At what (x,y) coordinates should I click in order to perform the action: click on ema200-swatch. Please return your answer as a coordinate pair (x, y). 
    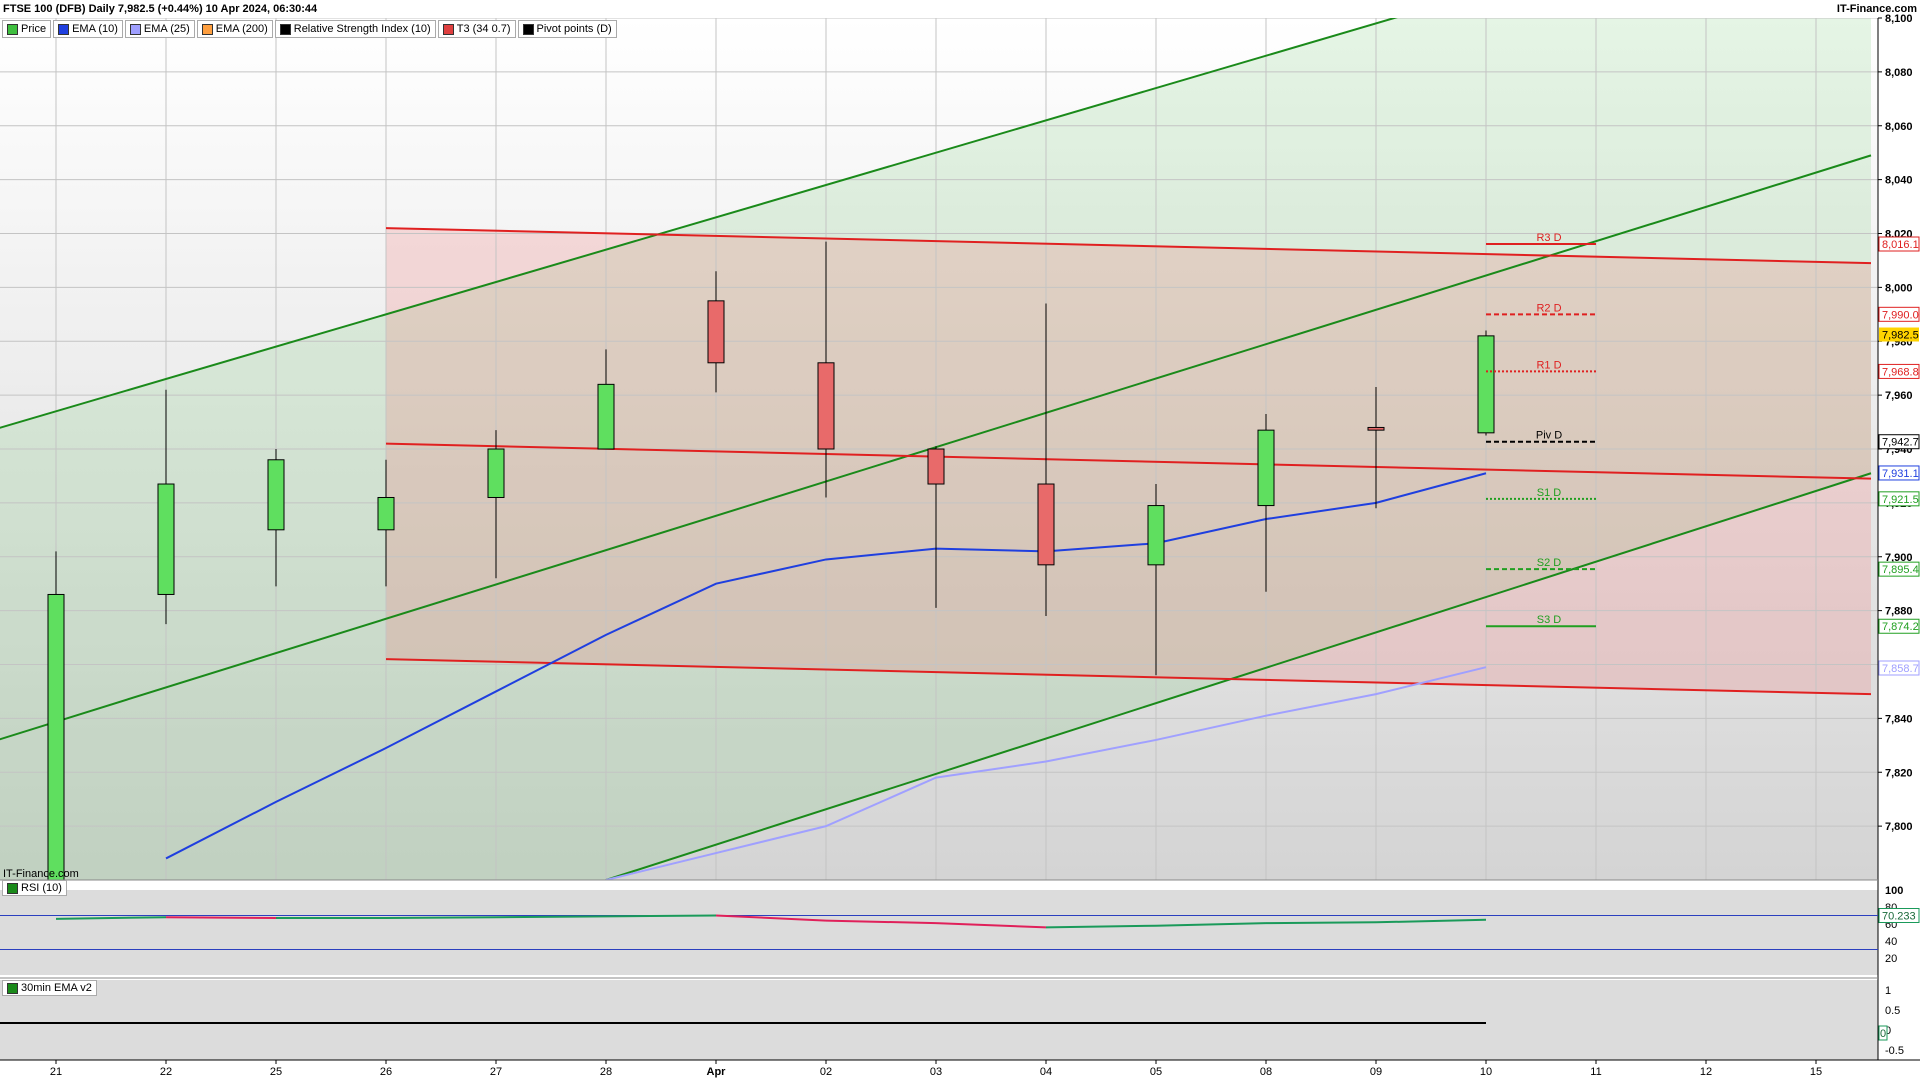
    Looking at the image, I should click on (207, 29).